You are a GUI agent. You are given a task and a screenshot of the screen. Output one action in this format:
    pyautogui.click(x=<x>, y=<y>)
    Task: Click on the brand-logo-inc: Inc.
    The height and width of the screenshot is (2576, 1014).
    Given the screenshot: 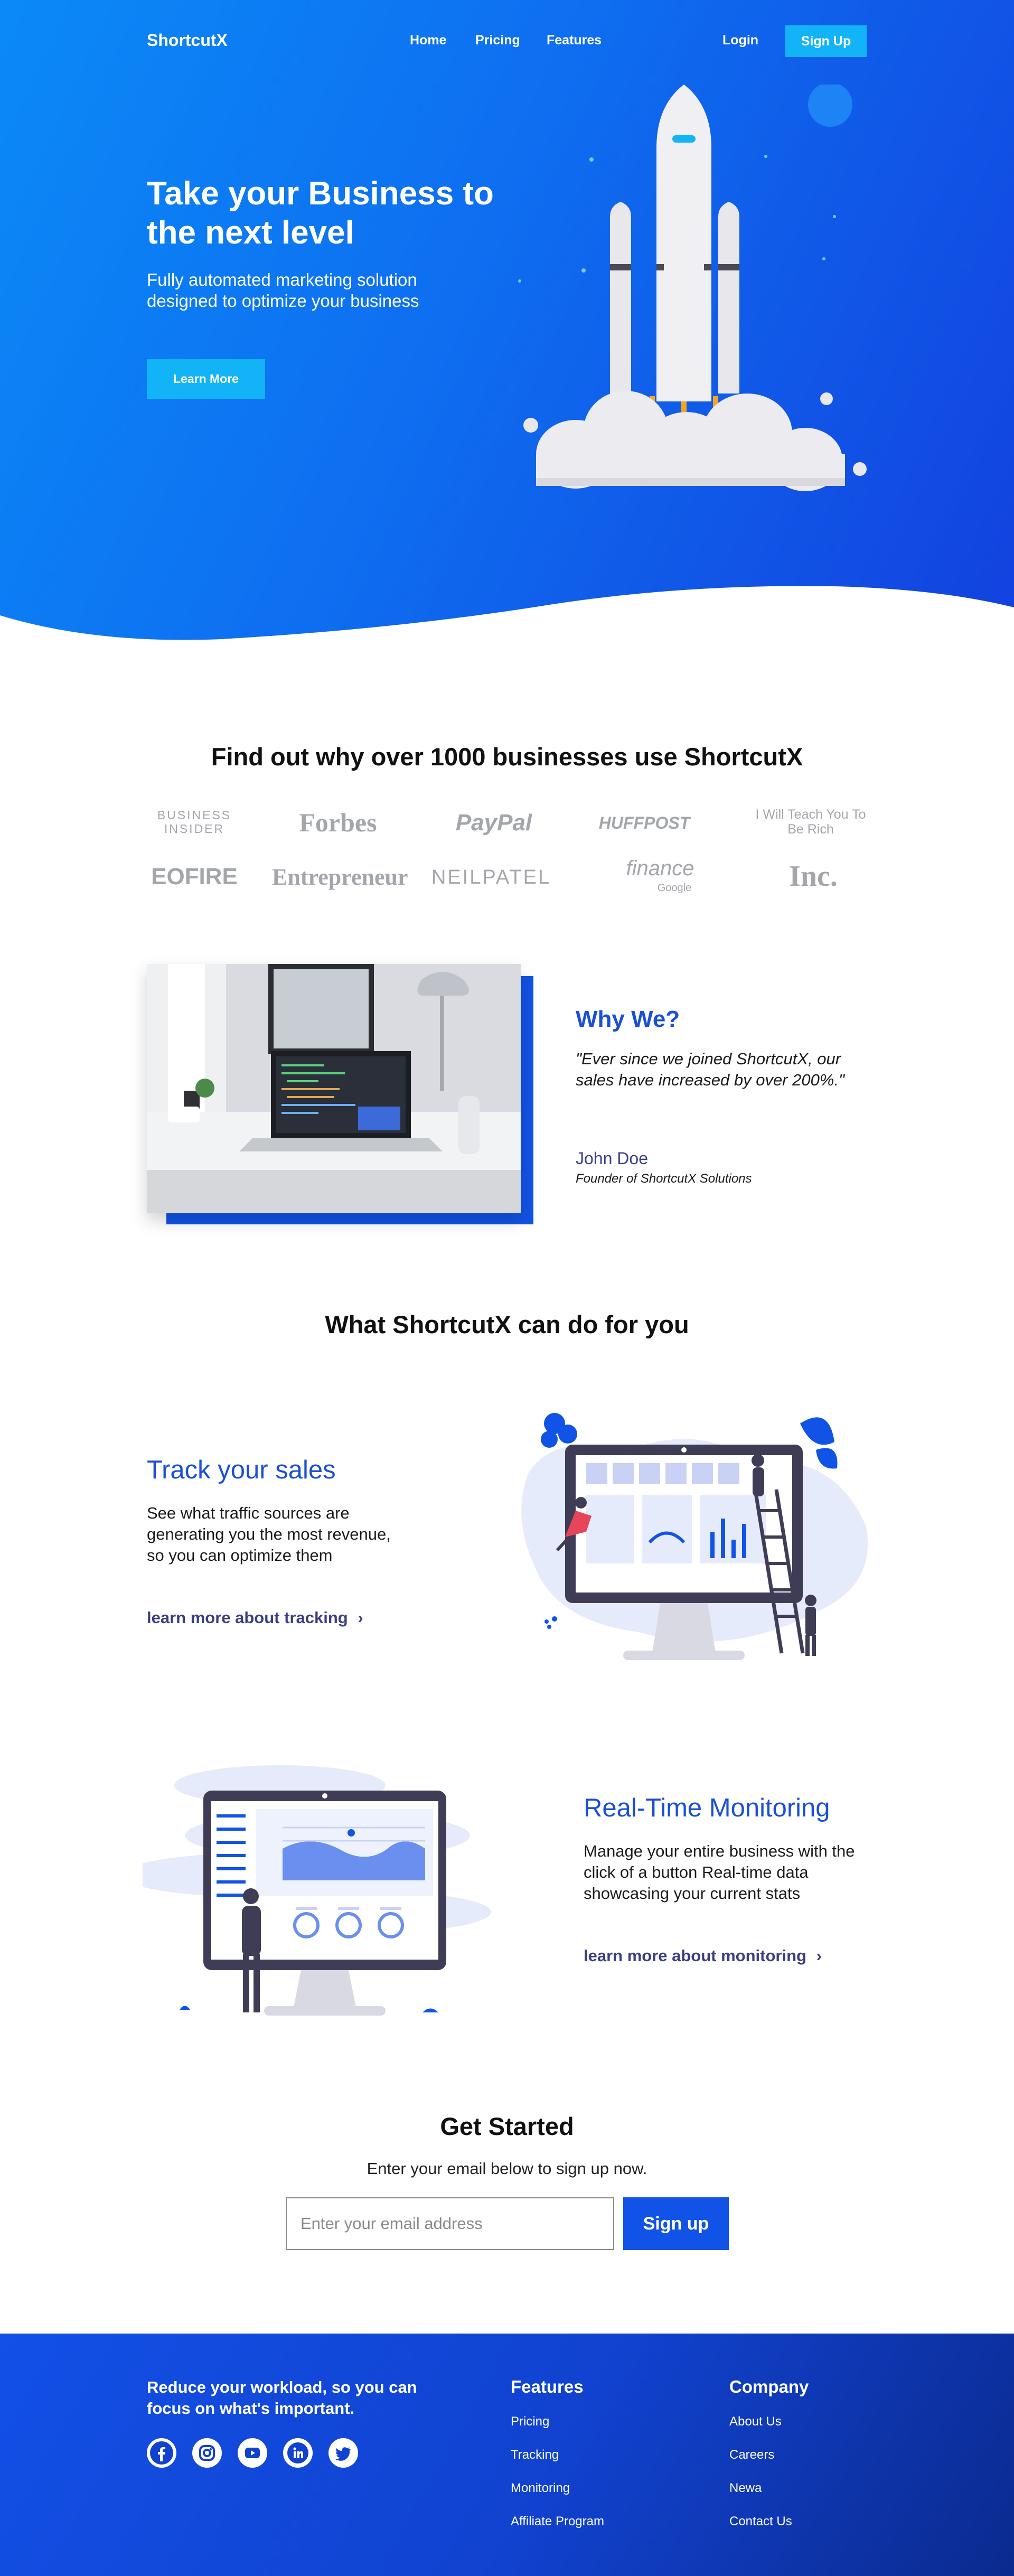 What is the action you would take?
    pyautogui.click(x=813, y=876)
    